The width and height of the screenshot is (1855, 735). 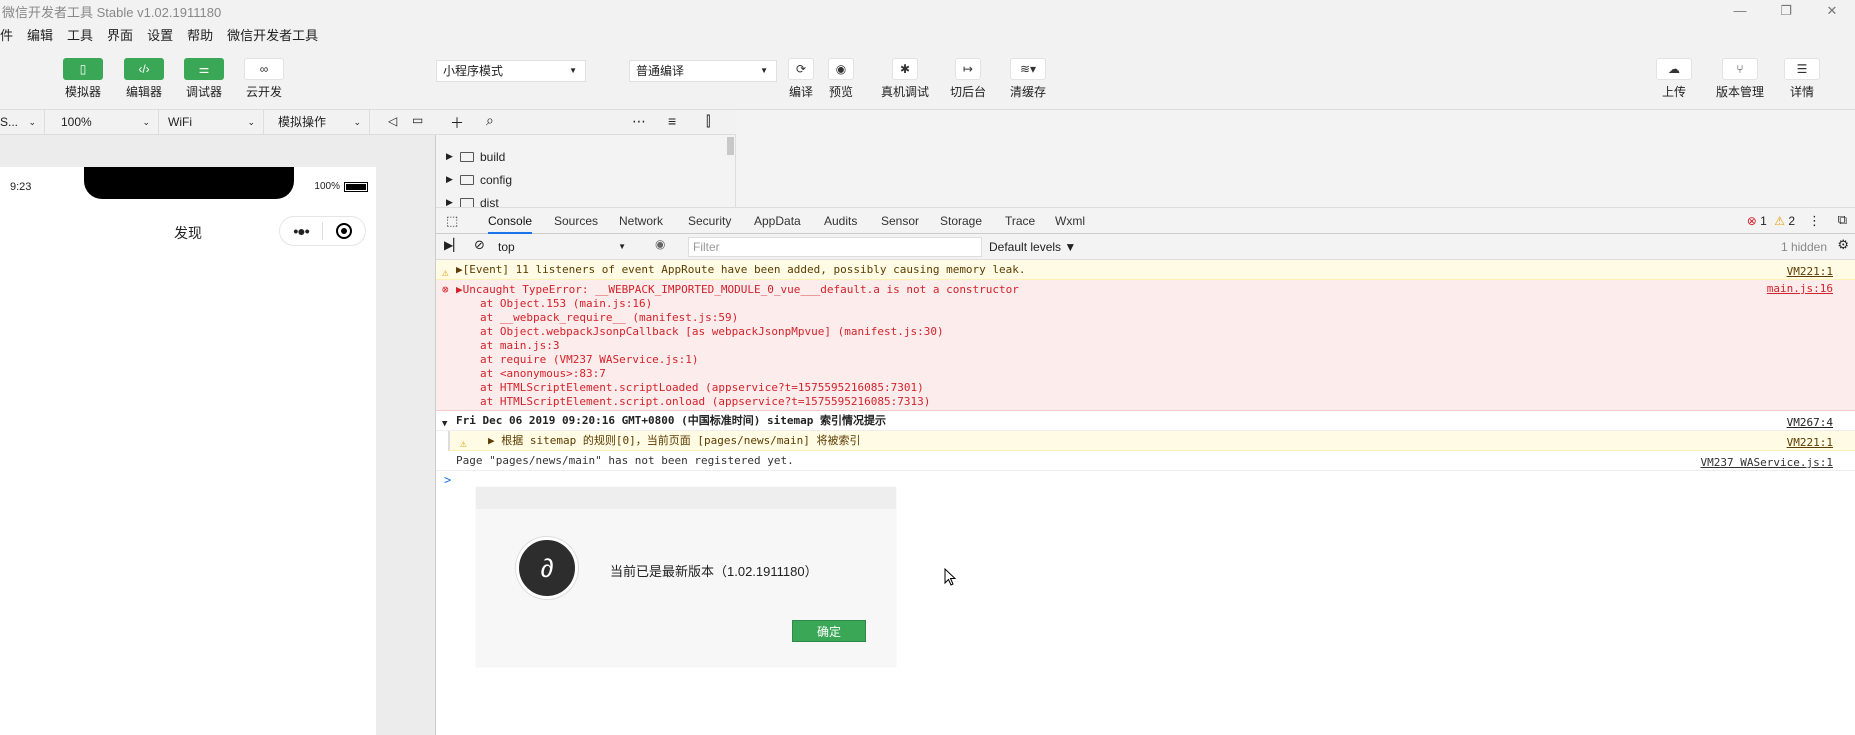 What do you see at coordinates (479, 245) in the screenshot?
I see `clear-console-icon: ⊘` at bounding box center [479, 245].